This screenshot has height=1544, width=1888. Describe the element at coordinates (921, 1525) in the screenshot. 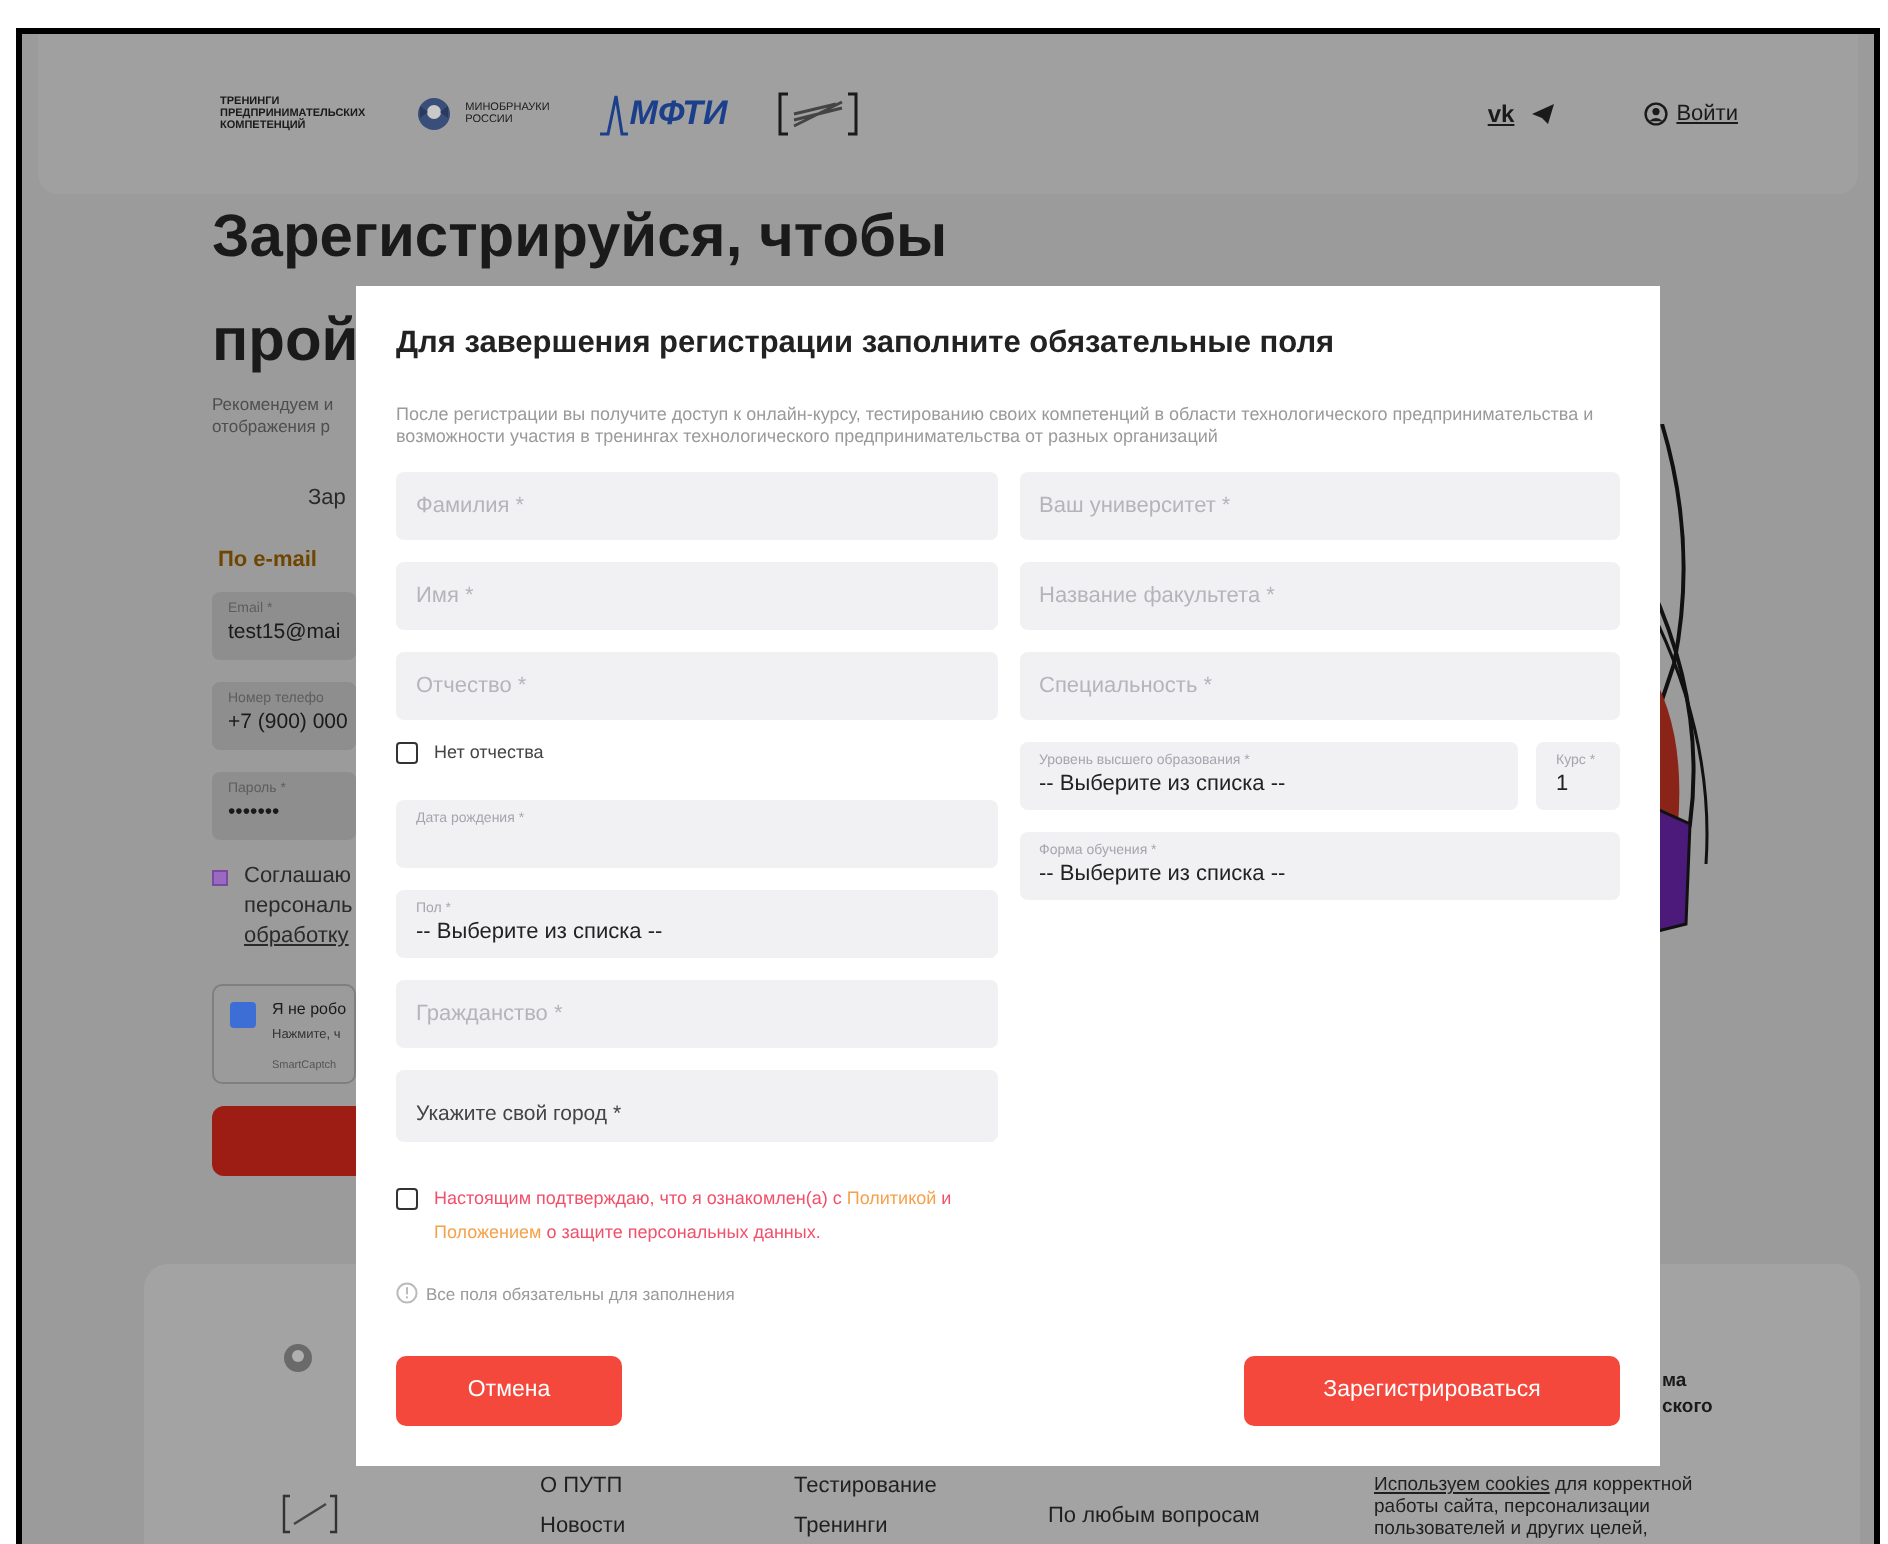

I see `footer-link: Тренинги` at that location.